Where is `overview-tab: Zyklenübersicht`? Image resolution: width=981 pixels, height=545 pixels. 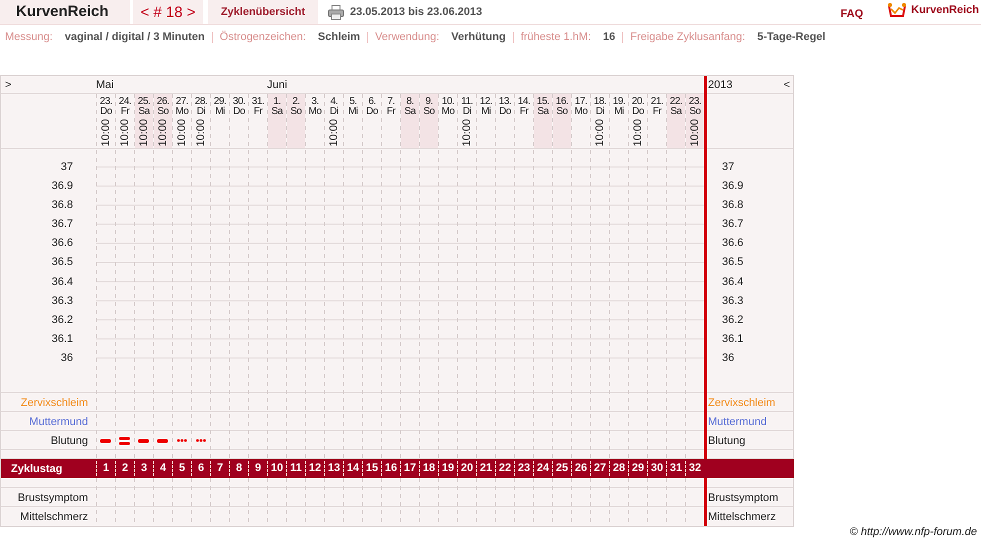
overview-tab: Zyklenübersicht is located at coordinates (263, 12).